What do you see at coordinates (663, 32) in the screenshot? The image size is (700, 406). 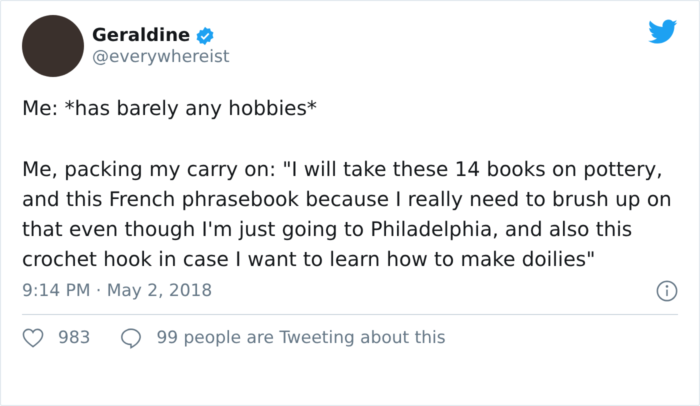 I see `bird-logo-icon` at bounding box center [663, 32].